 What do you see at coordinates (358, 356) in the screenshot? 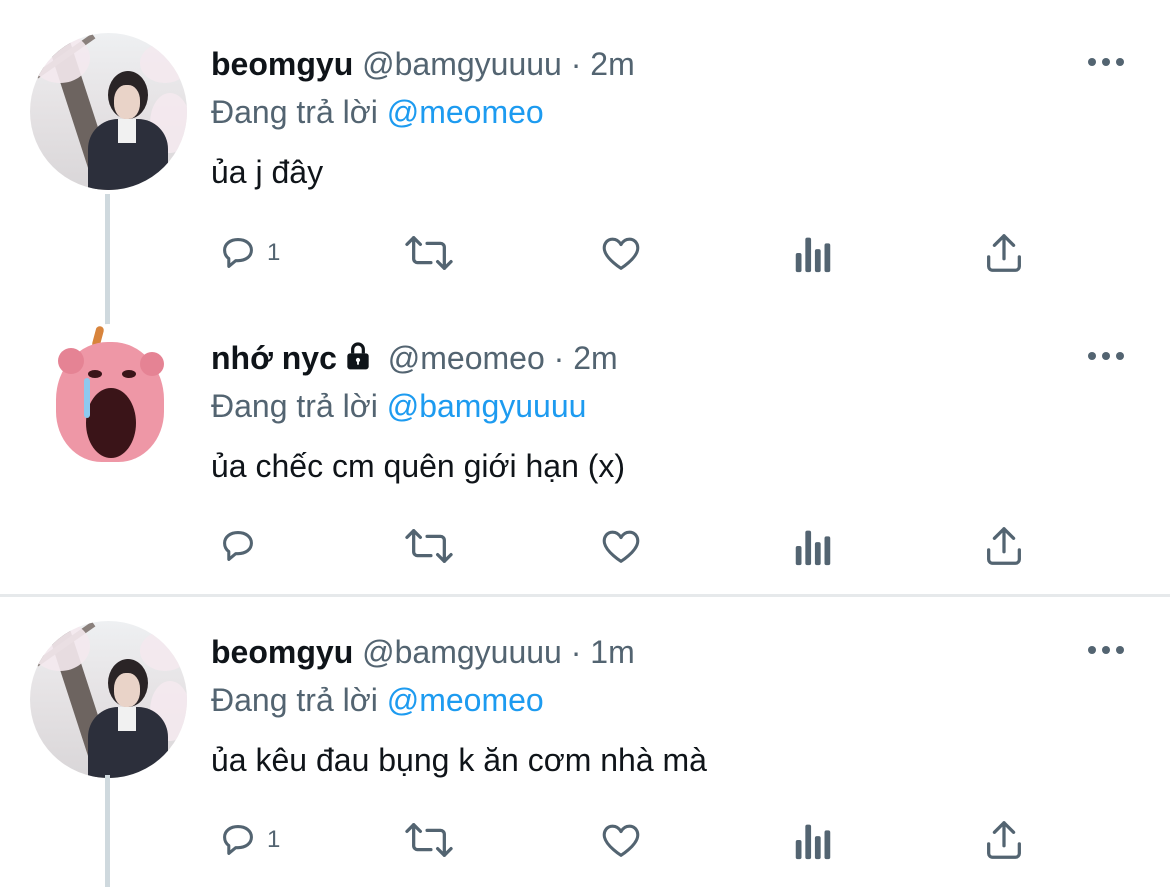
I see `lock-icon` at bounding box center [358, 356].